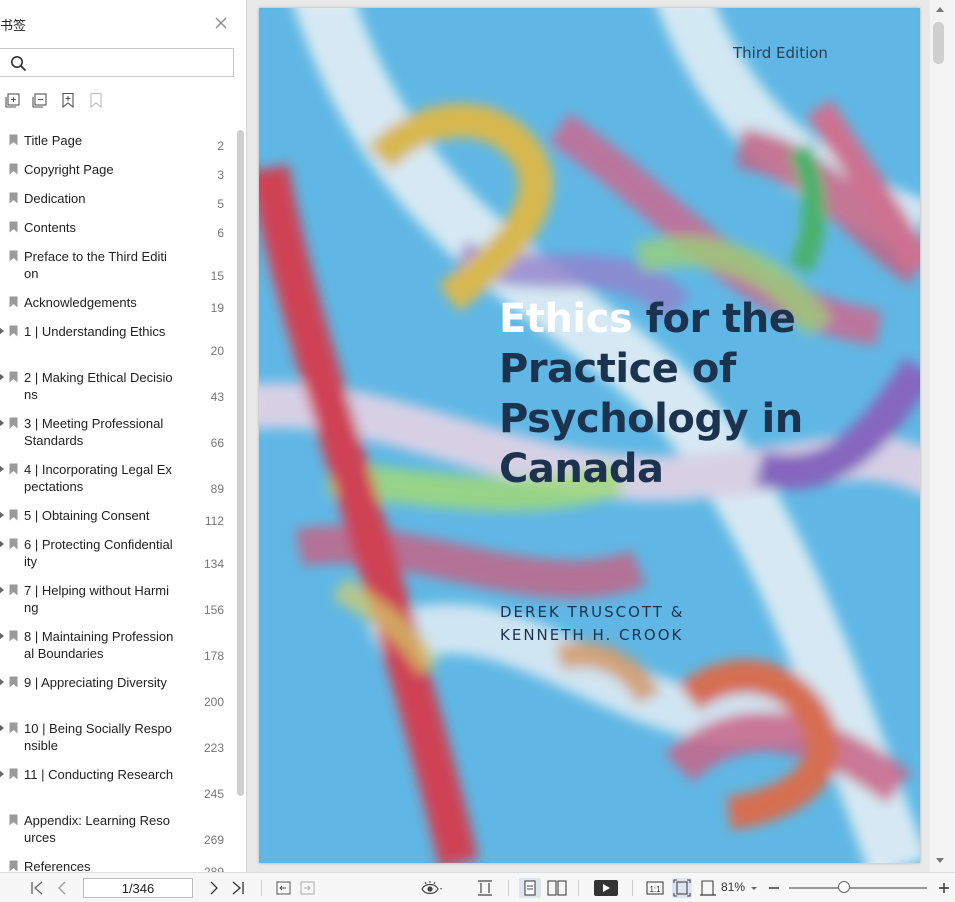 This screenshot has height=902, width=955. Describe the element at coordinates (708, 888) in the screenshot. I see `fit-width-icon` at that location.